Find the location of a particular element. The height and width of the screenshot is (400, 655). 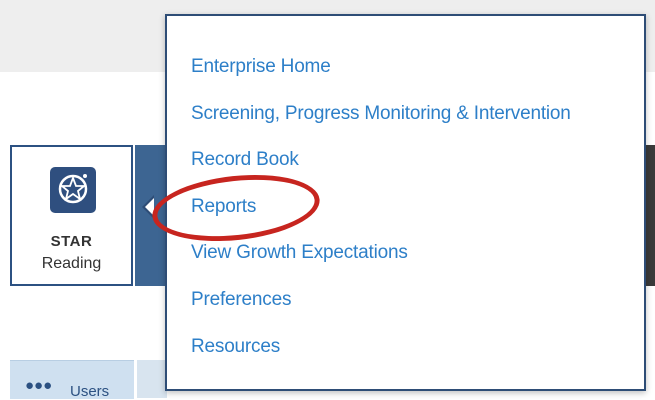

adjacent-tab-edge is located at coordinates (152, 379).